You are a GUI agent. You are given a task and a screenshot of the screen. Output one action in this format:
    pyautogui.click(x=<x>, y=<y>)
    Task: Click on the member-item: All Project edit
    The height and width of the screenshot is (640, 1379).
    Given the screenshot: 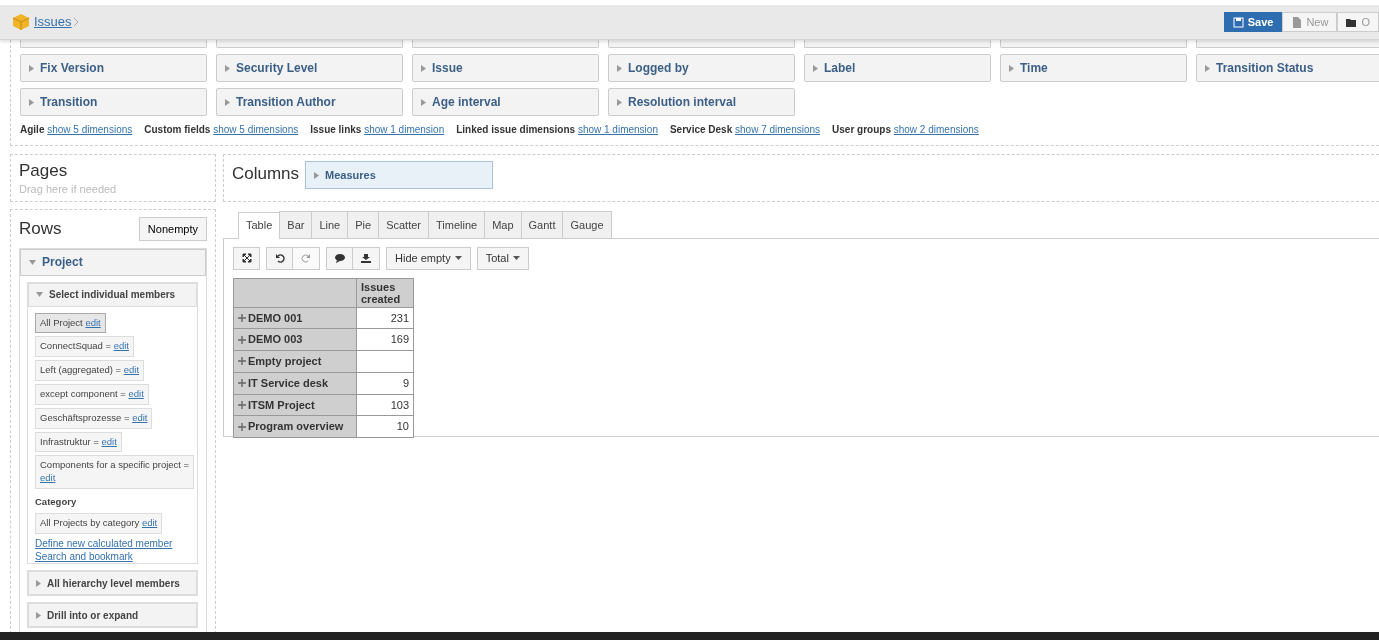 What is the action you would take?
    pyautogui.click(x=70, y=323)
    